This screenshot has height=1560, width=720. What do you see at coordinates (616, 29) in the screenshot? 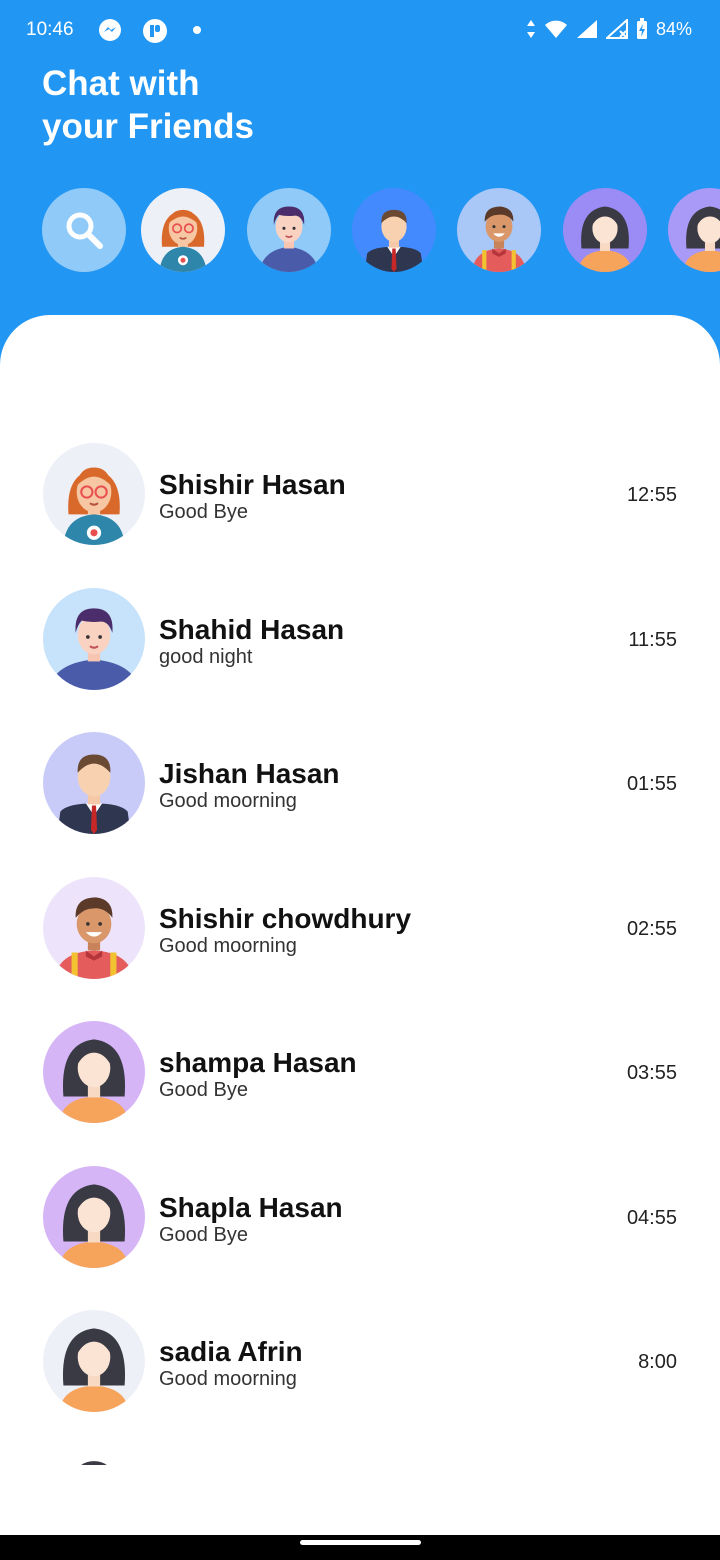
I see `signal-x-icon` at bounding box center [616, 29].